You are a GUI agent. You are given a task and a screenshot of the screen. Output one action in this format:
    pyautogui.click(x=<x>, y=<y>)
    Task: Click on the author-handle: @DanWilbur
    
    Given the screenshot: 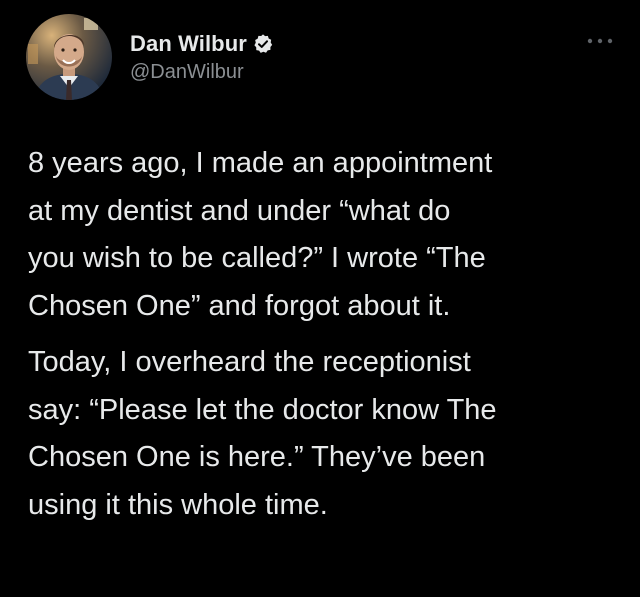 What is the action you would take?
    pyautogui.click(x=202, y=72)
    